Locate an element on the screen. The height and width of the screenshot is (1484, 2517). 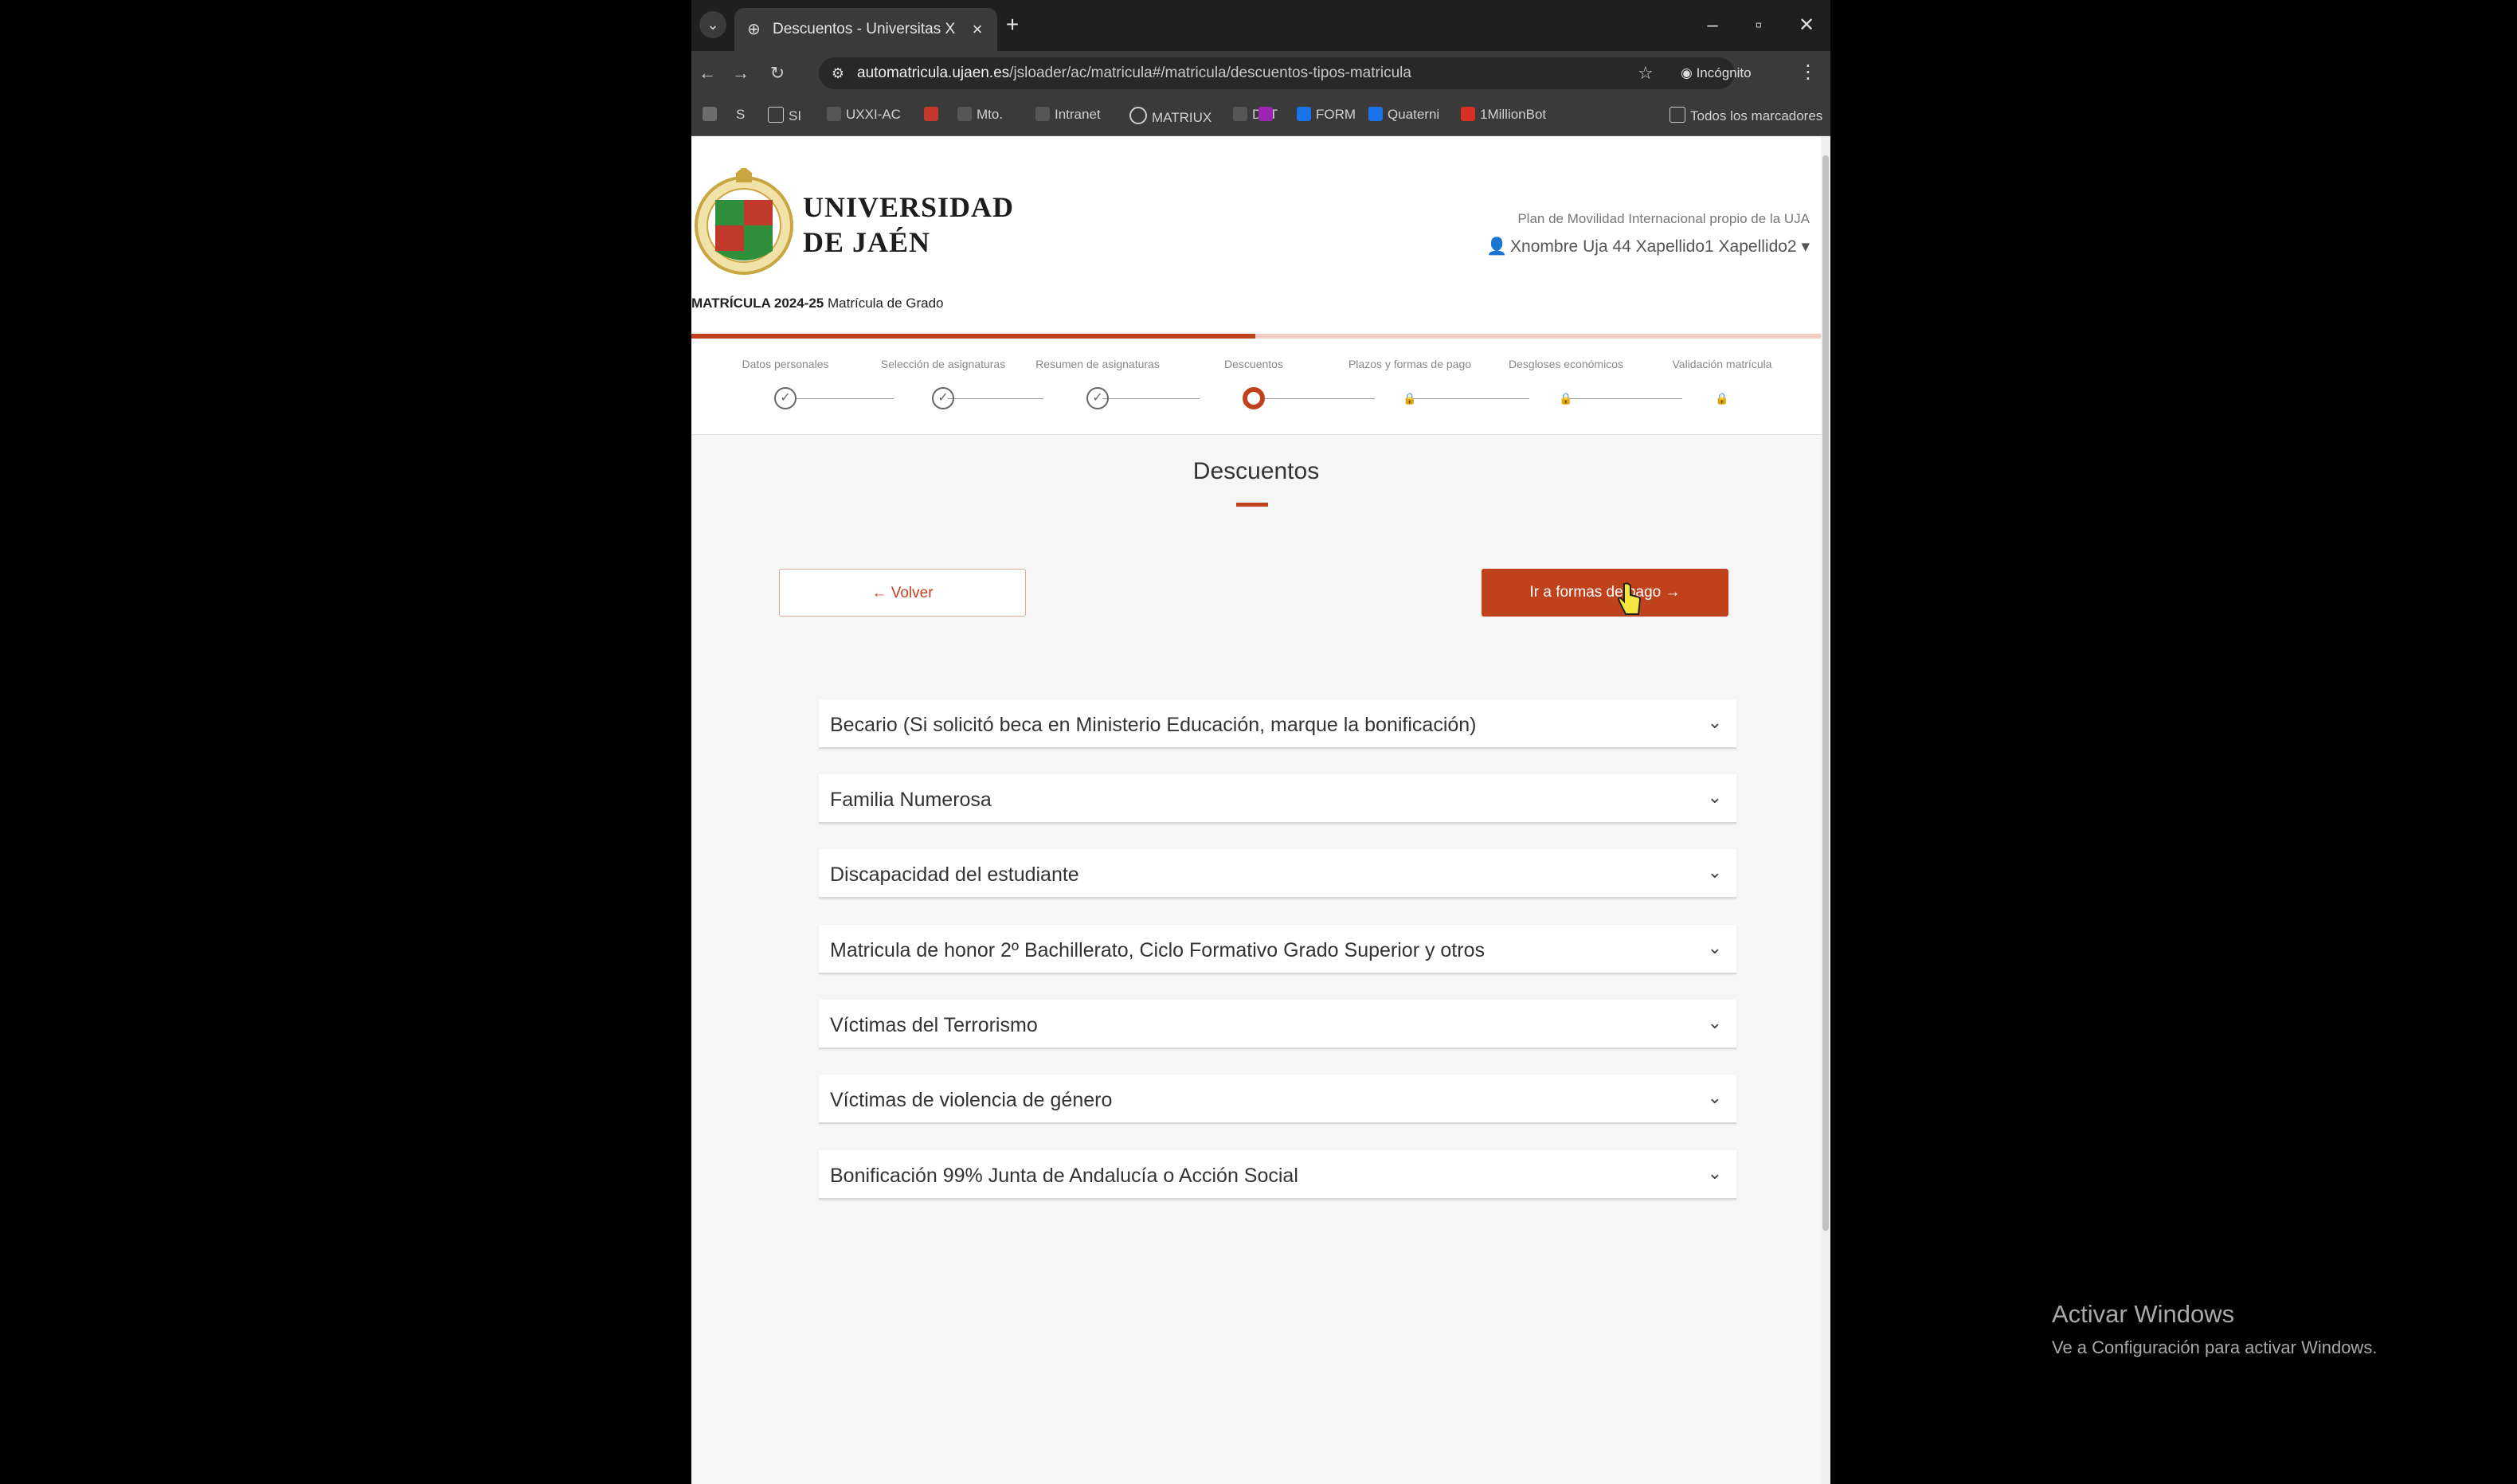
globe-icon is located at coordinates (1138, 116).